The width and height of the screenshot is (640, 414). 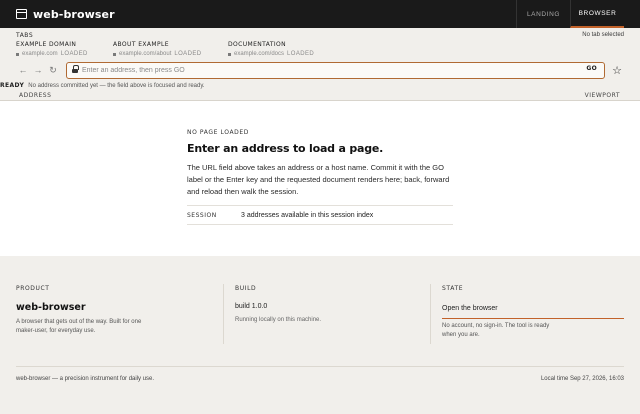 What do you see at coordinates (322, 70) in the screenshot?
I see `address-input` at bounding box center [322, 70].